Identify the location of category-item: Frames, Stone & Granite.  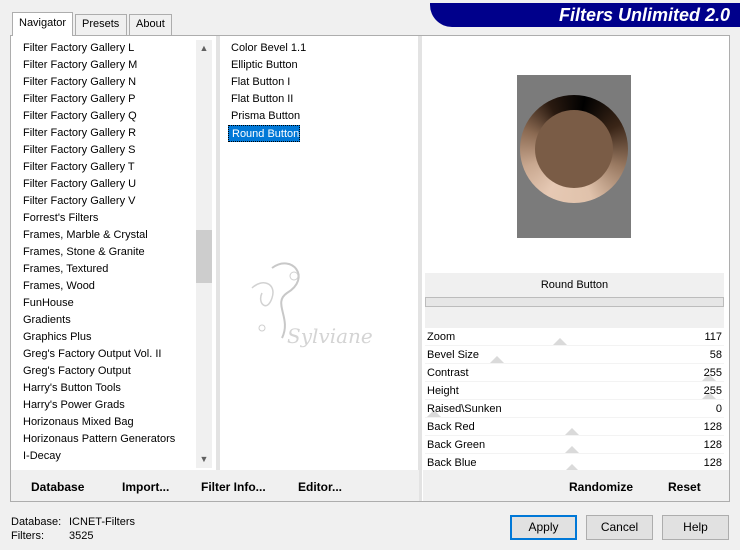
(107, 252).